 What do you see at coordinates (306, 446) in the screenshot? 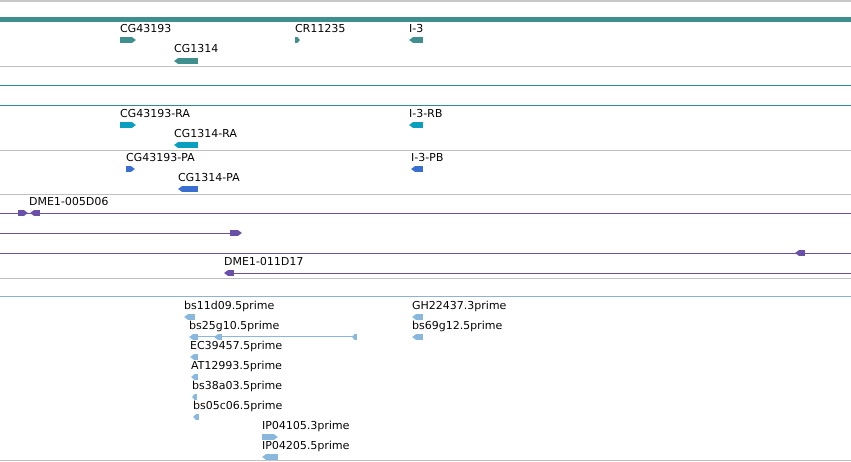
I see `feature-label: IP04205.5prime` at bounding box center [306, 446].